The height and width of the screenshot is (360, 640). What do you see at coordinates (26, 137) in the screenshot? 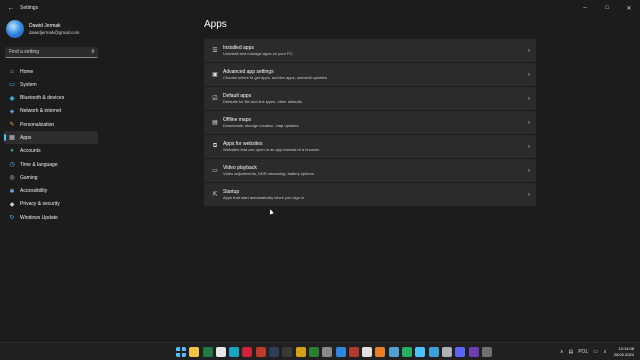
I see `sidebar-item-label: Apps` at bounding box center [26, 137].